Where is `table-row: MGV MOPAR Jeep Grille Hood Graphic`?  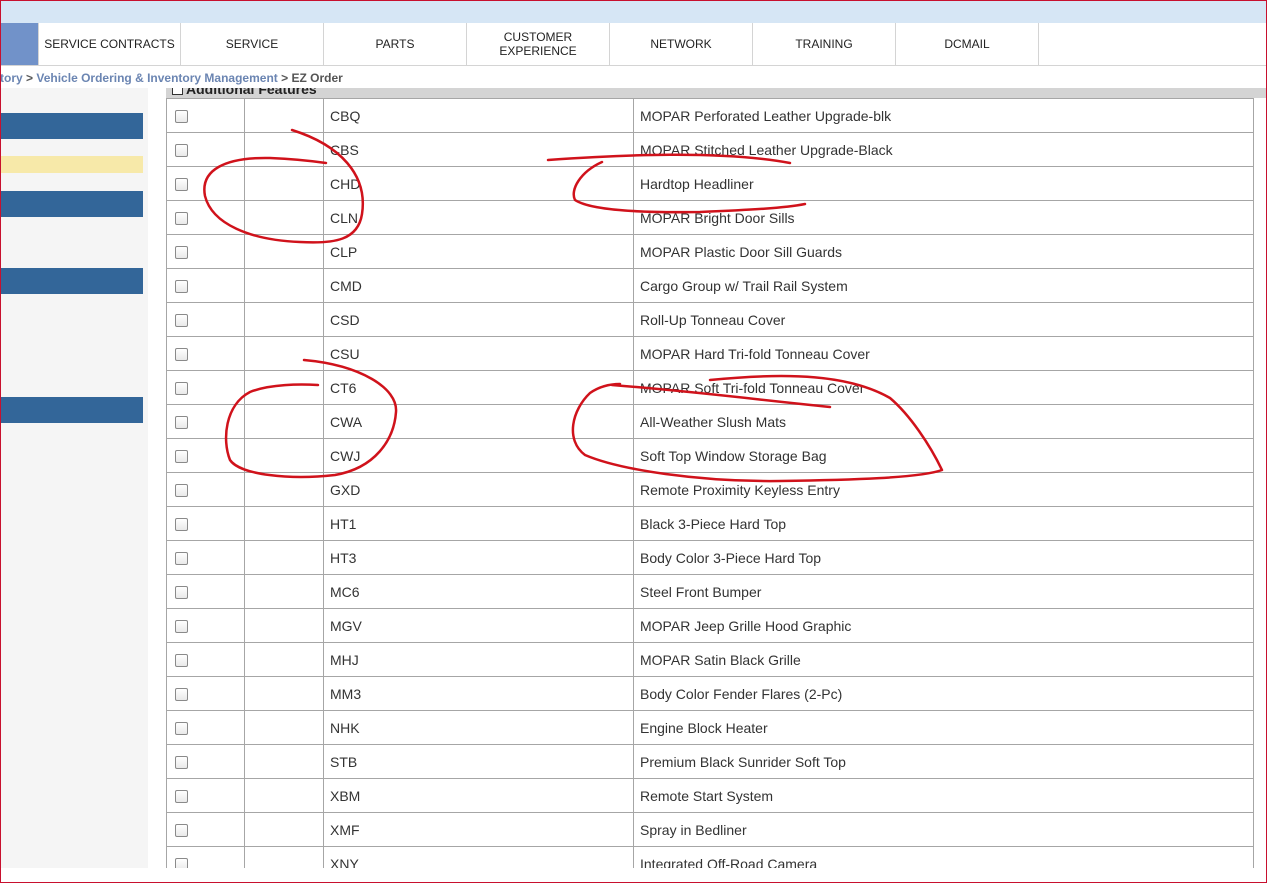 table-row: MGV MOPAR Jeep Grille Hood Graphic is located at coordinates (710, 625).